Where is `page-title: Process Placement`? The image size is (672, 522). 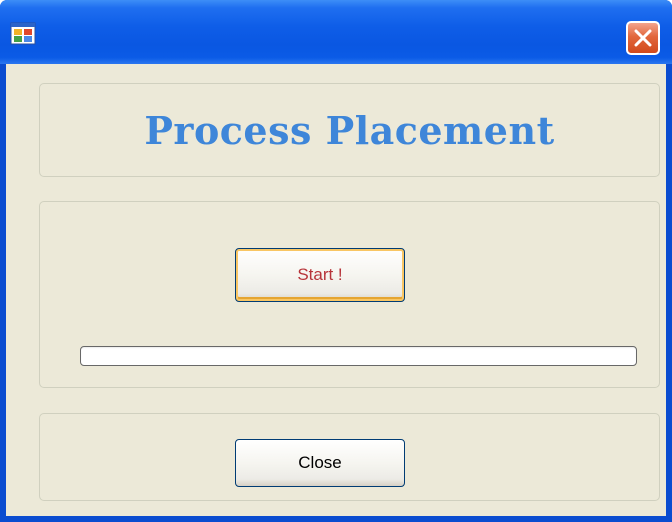 page-title: Process Placement is located at coordinates (349, 130).